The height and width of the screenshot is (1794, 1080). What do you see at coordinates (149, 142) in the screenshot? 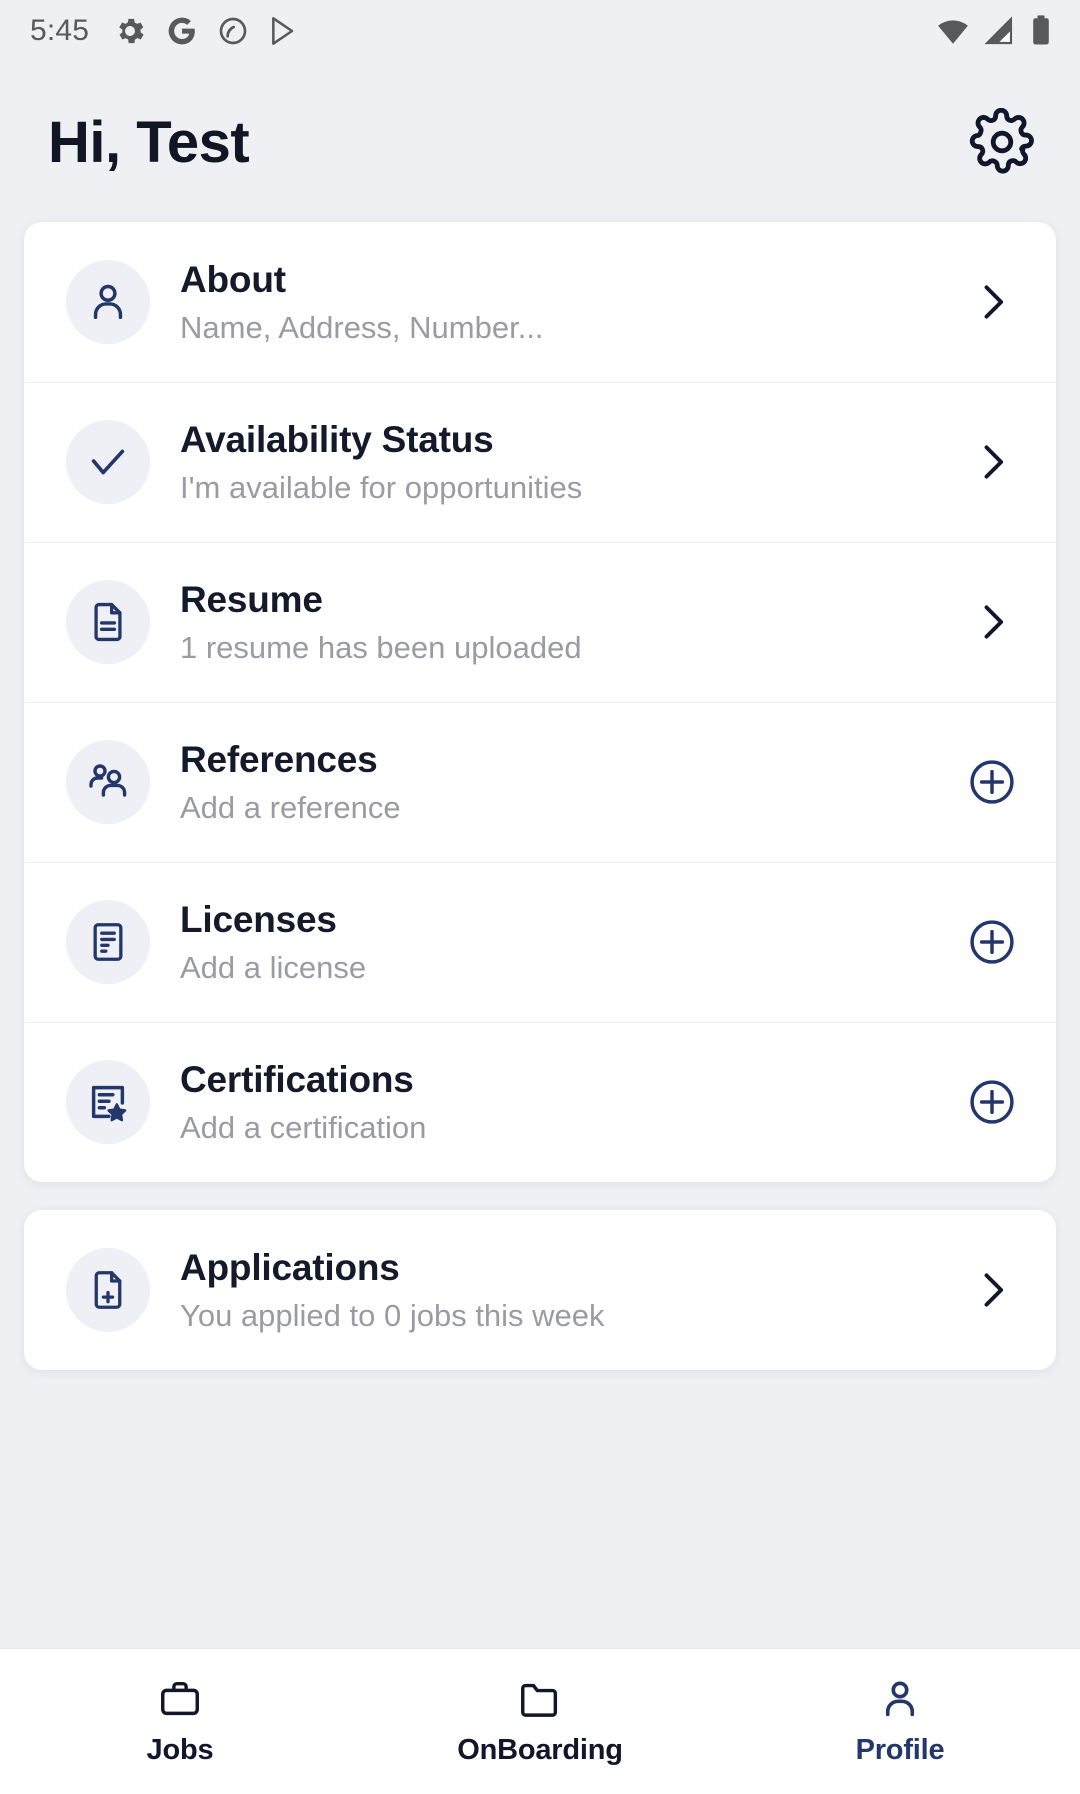
I see `page-title: Hi, Test` at bounding box center [149, 142].